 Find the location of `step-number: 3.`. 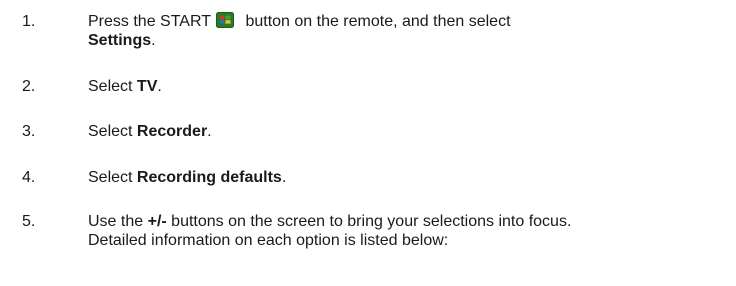

step-number: 3. is located at coordinates (29, 131).